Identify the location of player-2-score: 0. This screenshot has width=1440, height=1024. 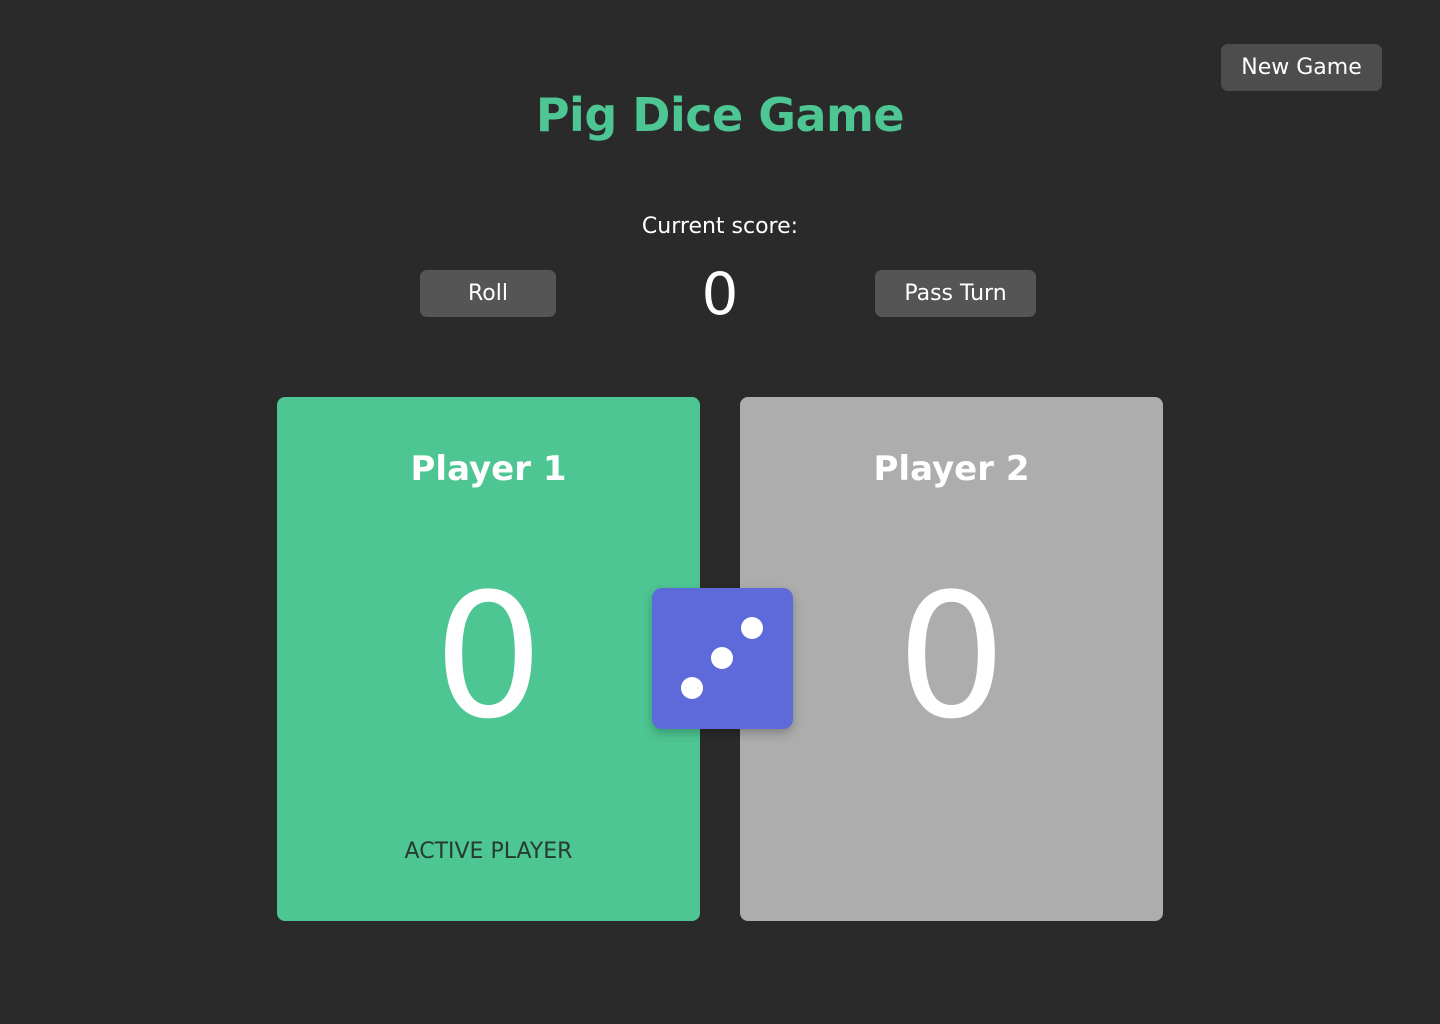
(951, 656).